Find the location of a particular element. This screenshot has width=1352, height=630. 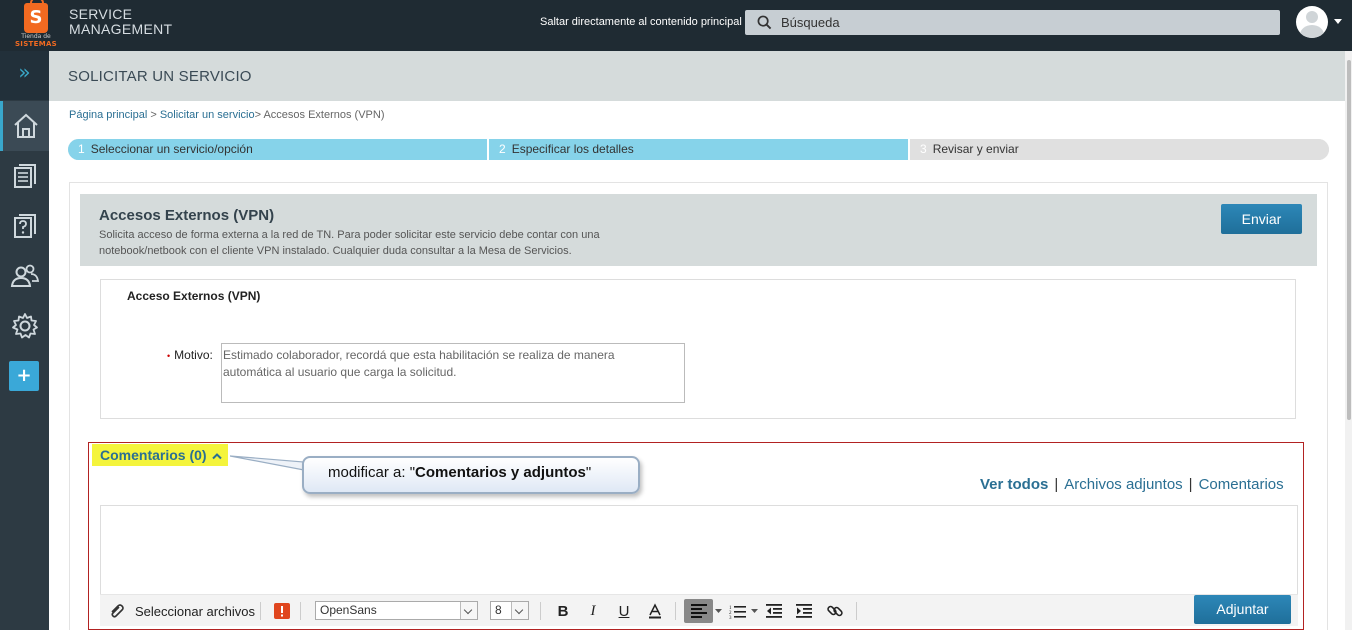

list-dropdown is located at coordinates (754, 611).